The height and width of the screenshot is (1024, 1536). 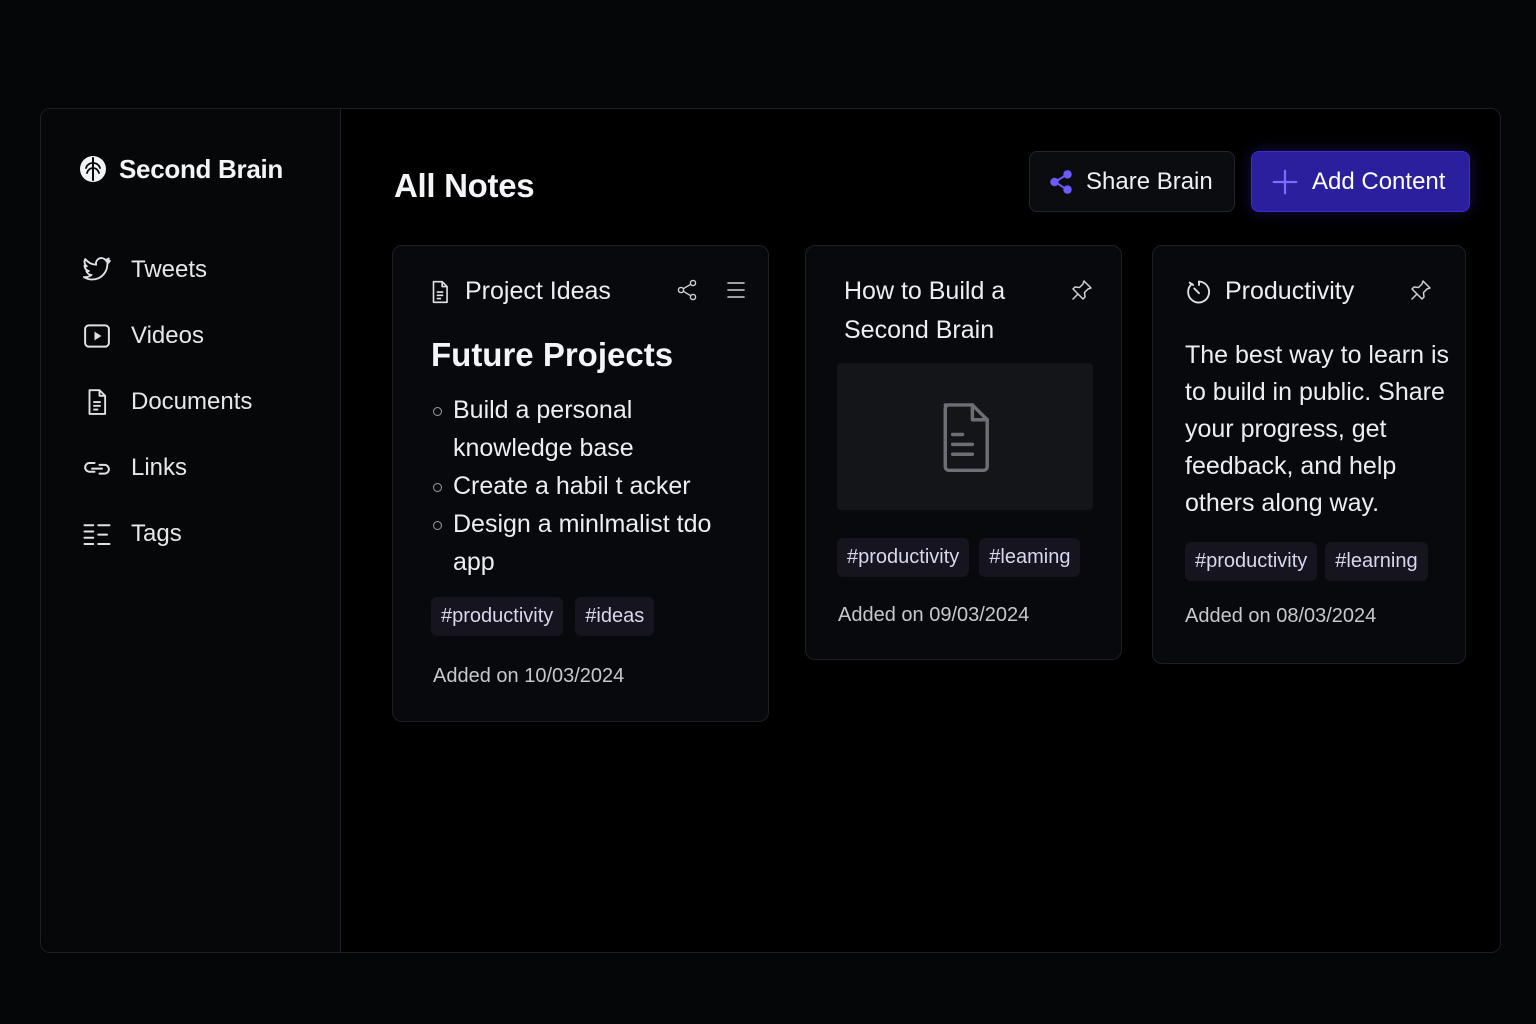 I want to click on sidebar-item-videos: Videos, so click(x=166, y=336).